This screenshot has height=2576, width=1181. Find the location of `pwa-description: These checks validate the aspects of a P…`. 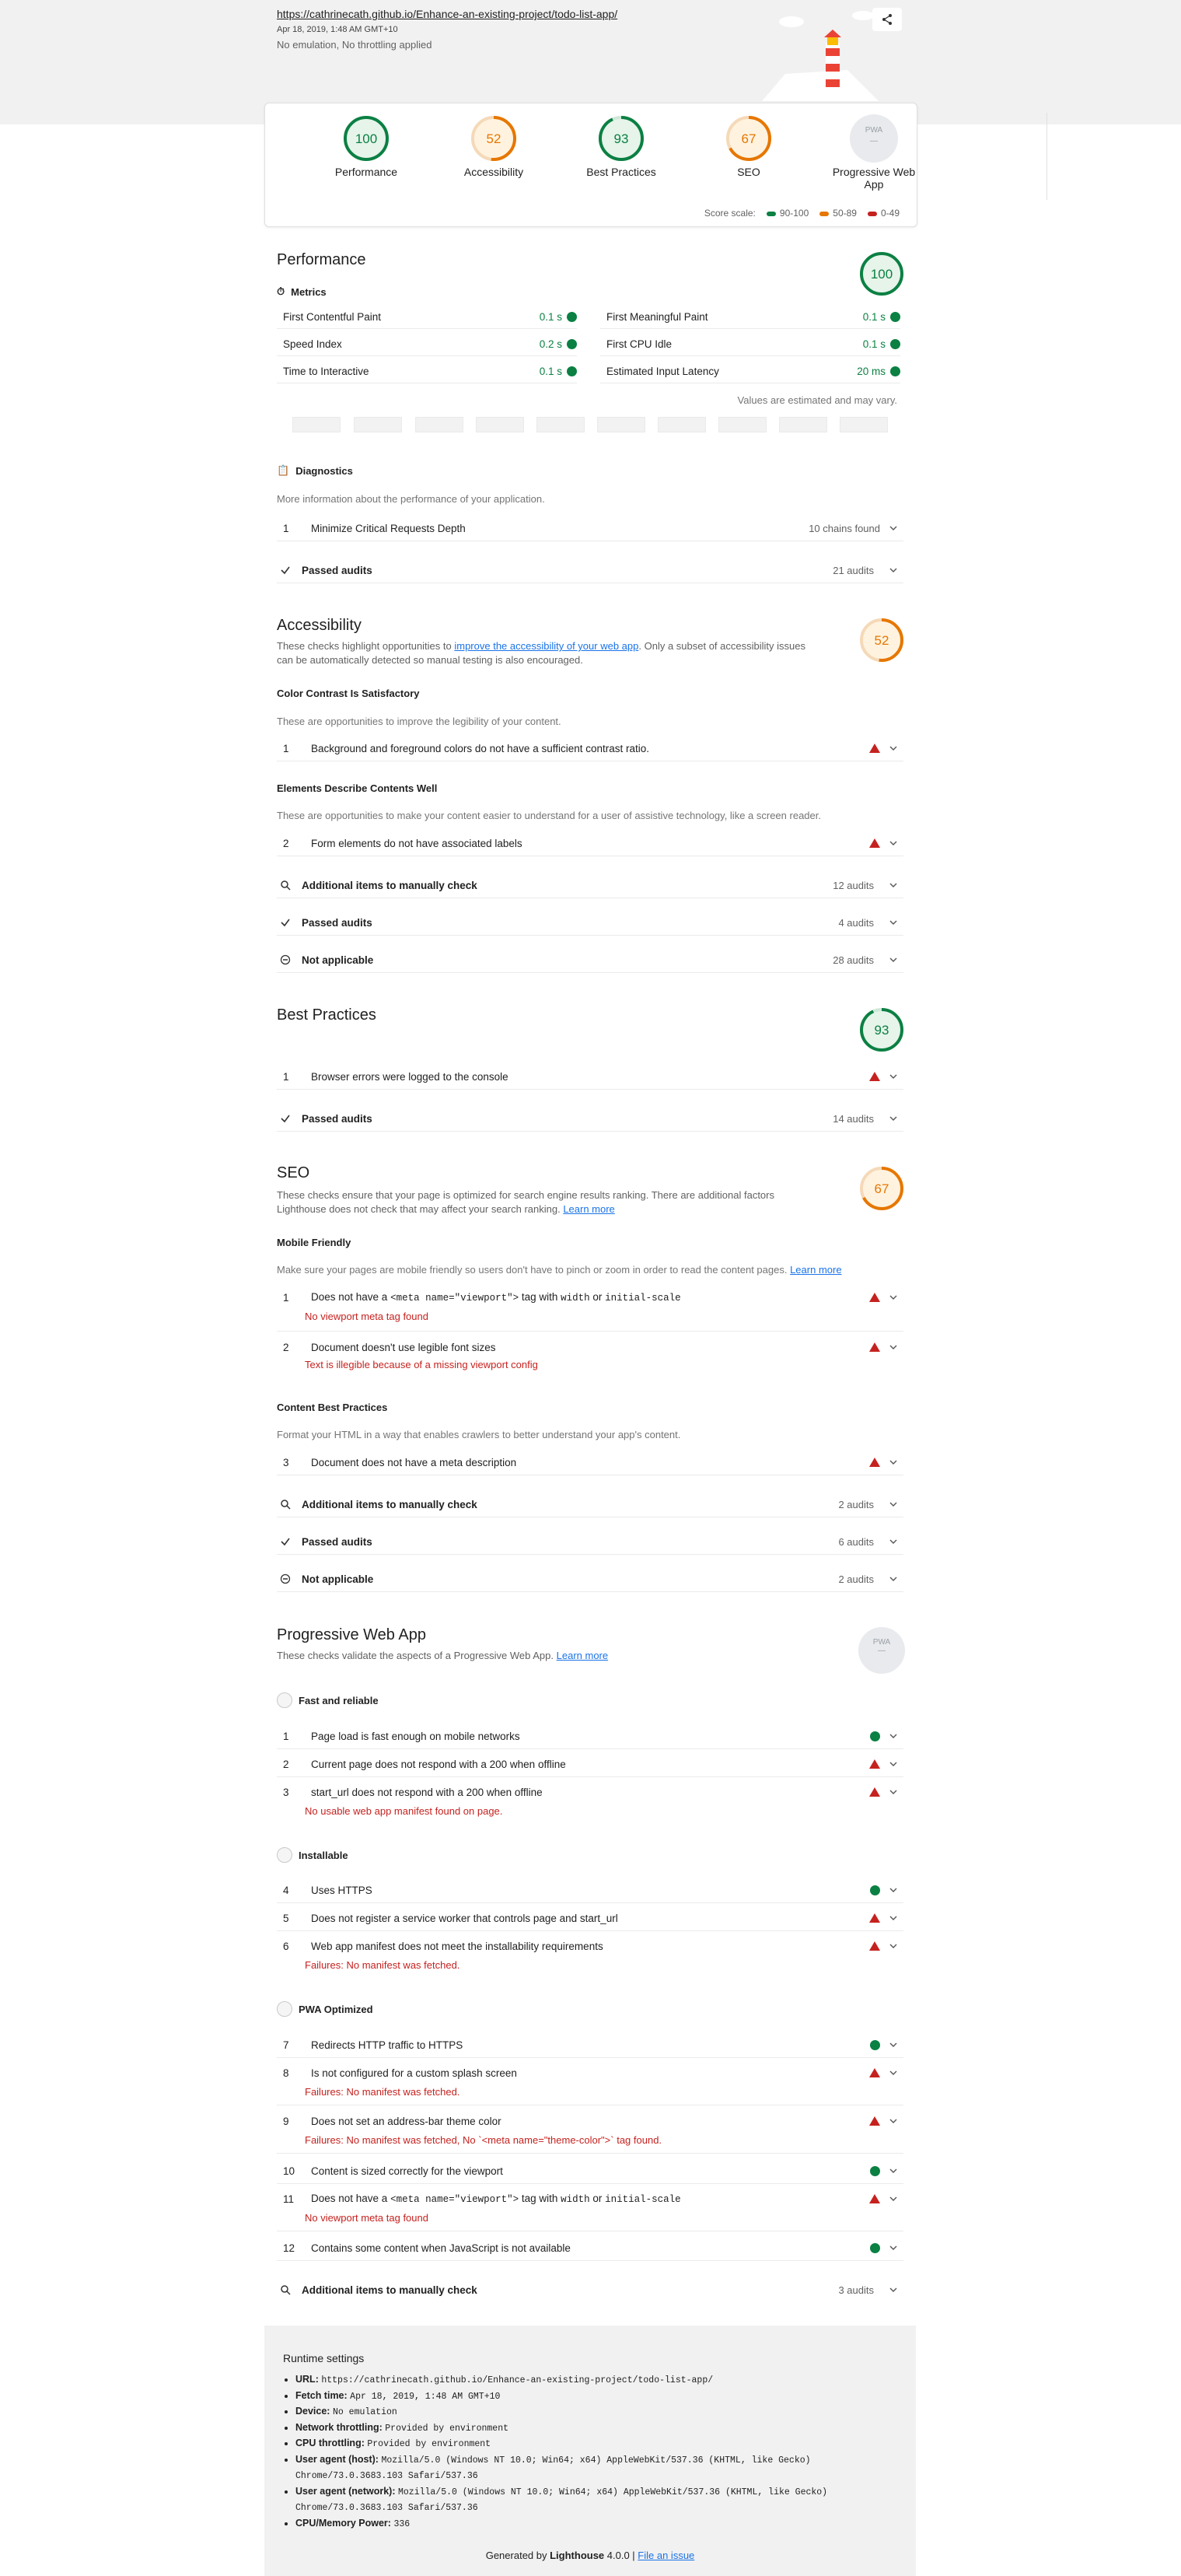

pwa-description: These checks validate the aspects of a P… is located at coordinates (549, 1656).